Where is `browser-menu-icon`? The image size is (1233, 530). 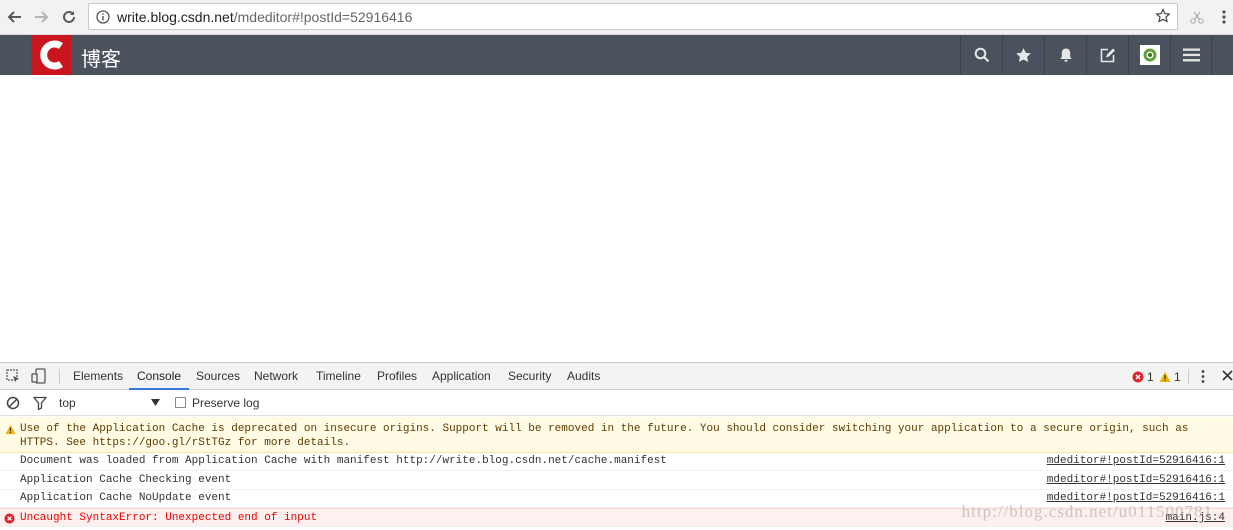 browser-menu-icon is located at coordinates (1222, 17).